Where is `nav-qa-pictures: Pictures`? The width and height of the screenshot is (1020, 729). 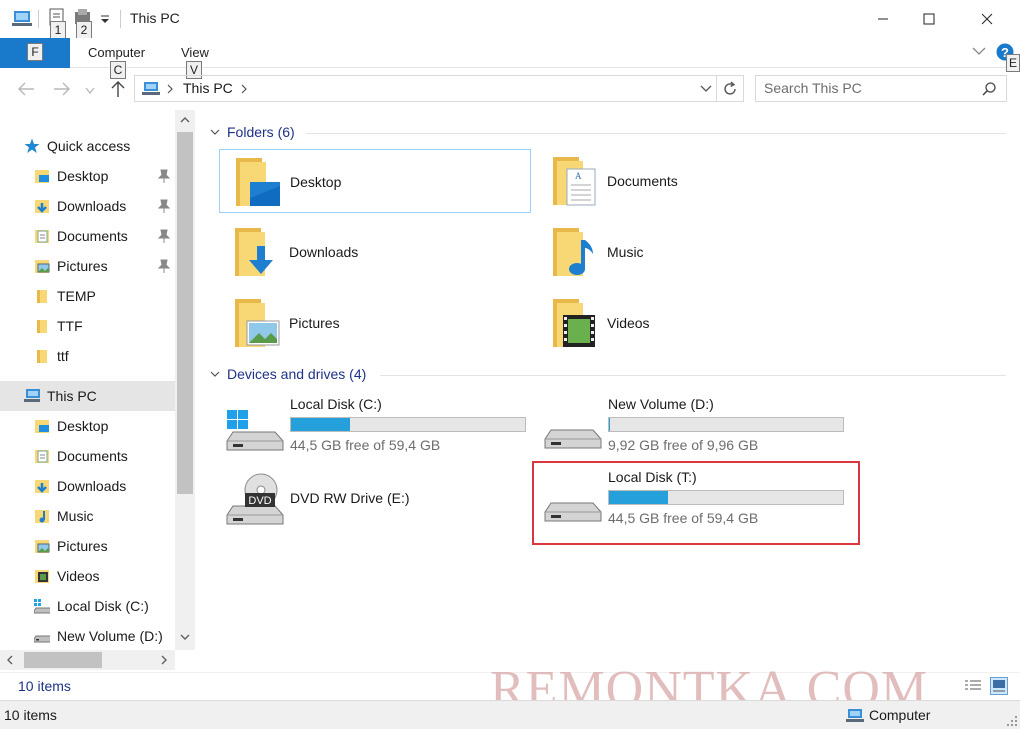
nav-qa-pictures: Pictures is located at coordinates (87, 266).